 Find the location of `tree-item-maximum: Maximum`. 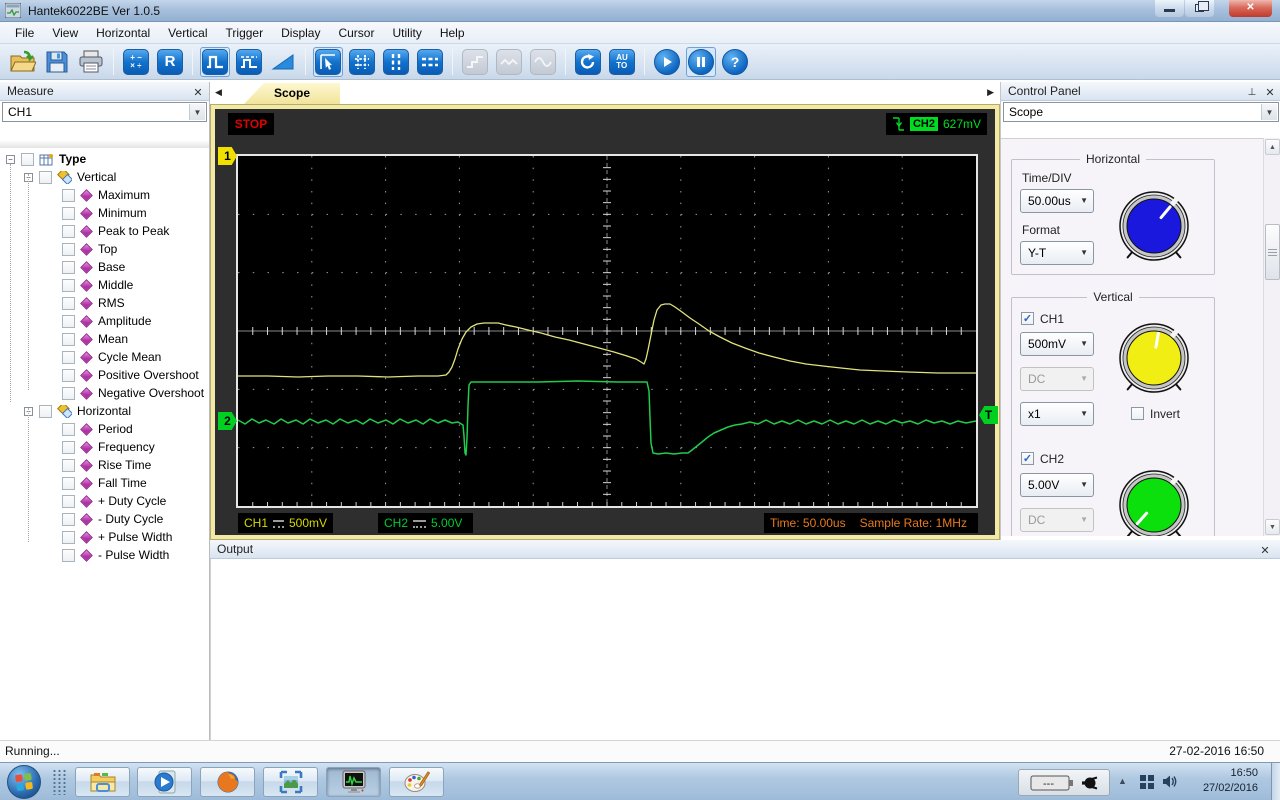

tree-item-maximum: Maximum is located at coordinates (75, 195).